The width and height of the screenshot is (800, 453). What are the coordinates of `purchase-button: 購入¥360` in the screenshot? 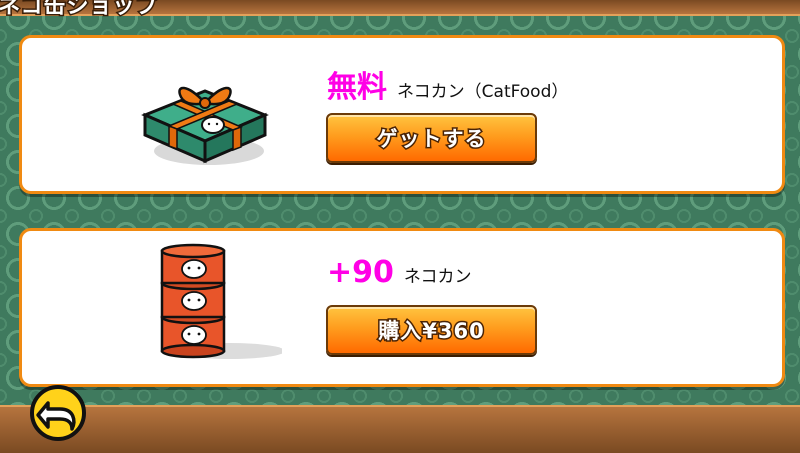 It's located at (431, 330).